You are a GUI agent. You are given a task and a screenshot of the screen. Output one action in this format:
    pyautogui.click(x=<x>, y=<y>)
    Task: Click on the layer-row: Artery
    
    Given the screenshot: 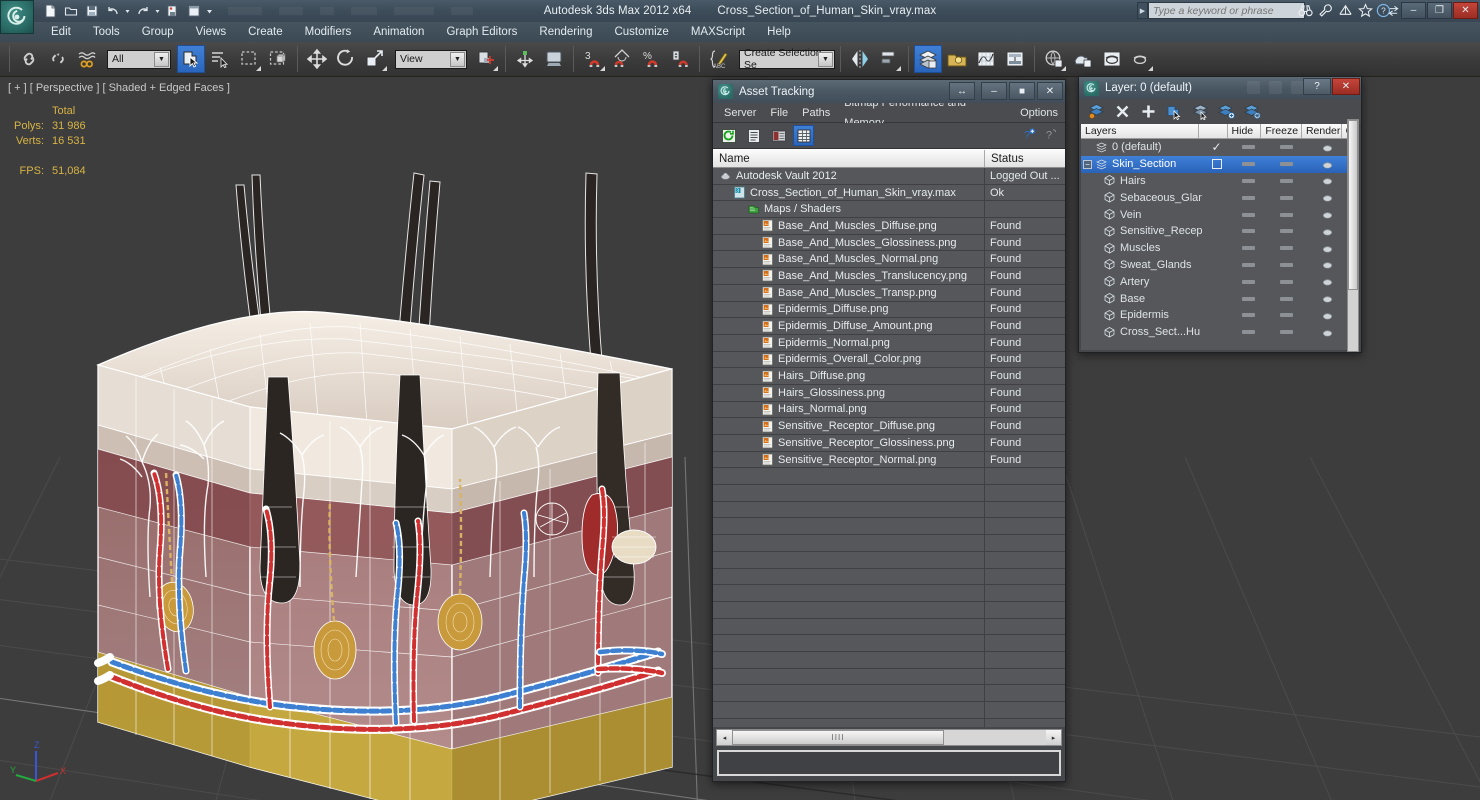 What is the action you would take?
    pyautogui.click(x=1220, y=281)
    